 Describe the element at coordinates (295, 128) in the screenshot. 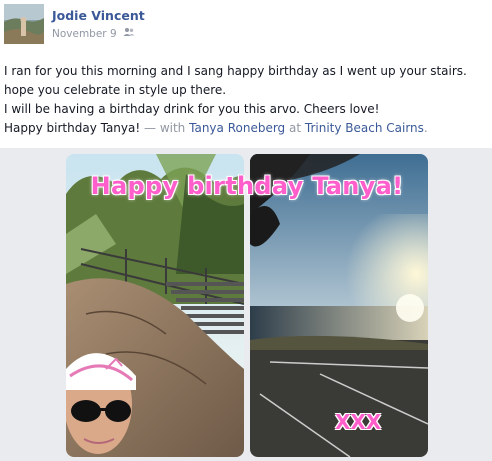

I see `at-text: at` at that location.